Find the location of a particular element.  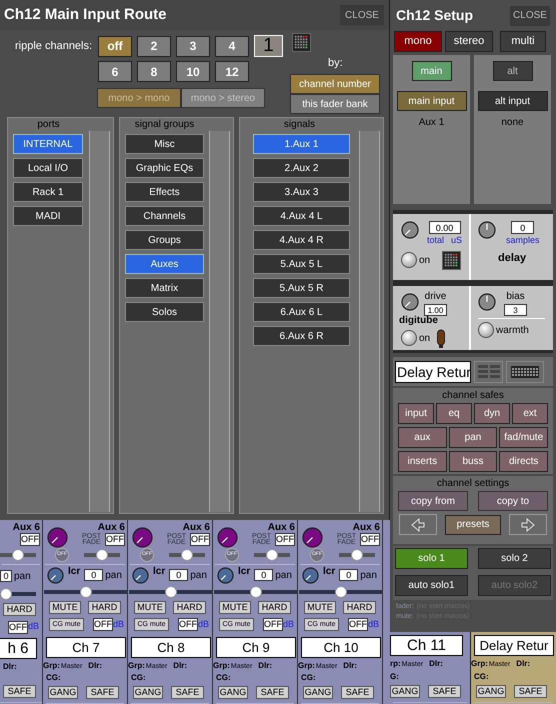

input-toggle-button: alt is located at coordinates (512, 71).